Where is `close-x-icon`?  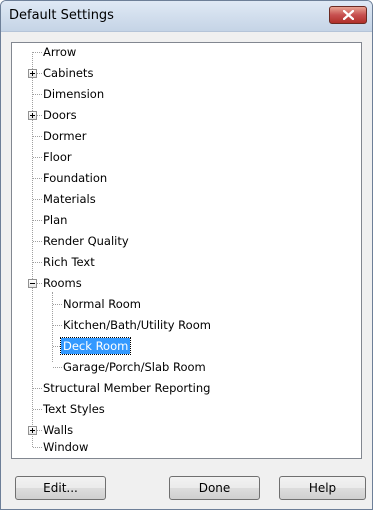 close-x-icon is located at coordinates (348, 15).